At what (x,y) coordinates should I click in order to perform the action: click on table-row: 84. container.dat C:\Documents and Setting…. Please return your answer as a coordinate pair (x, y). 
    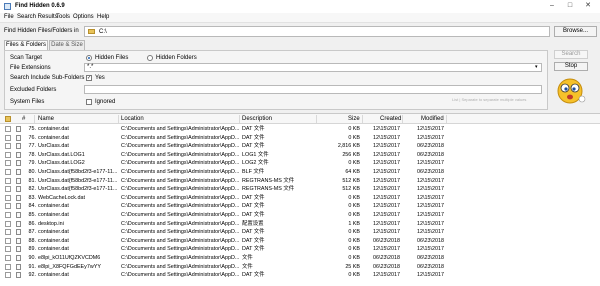
    Looking at the image, I should click on (300, 206).